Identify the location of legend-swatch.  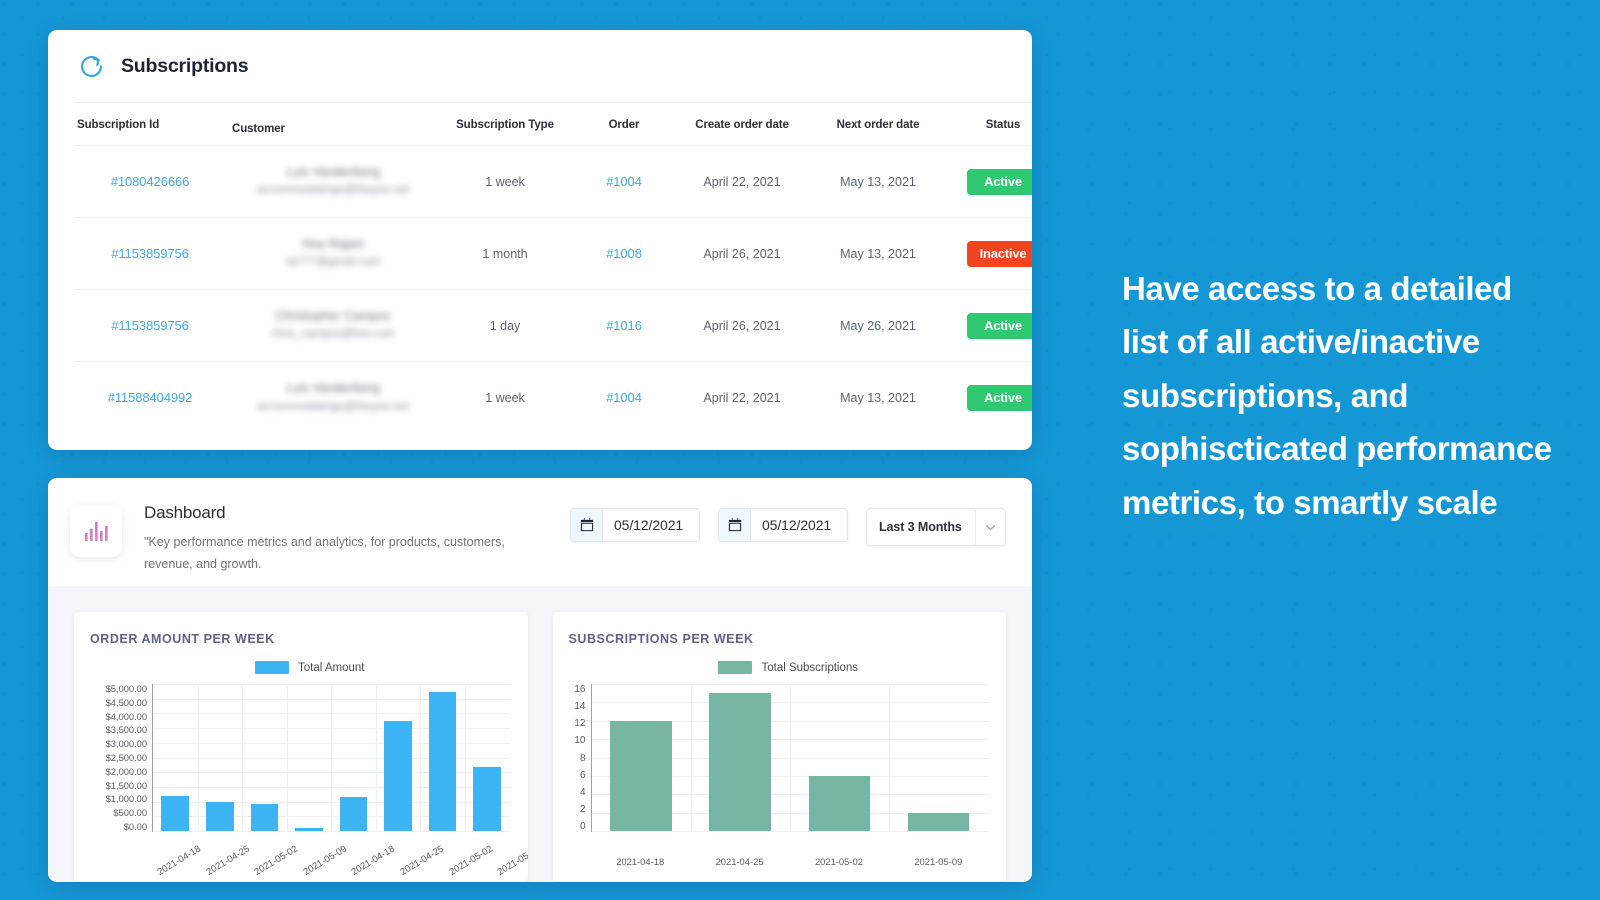
(272, 667).